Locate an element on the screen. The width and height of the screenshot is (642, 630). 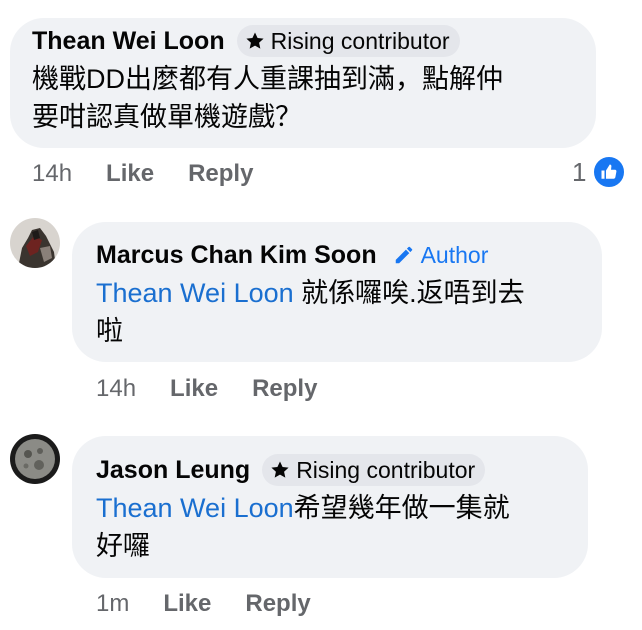
thumbs-up-icon is located at coordinates (609, 172).